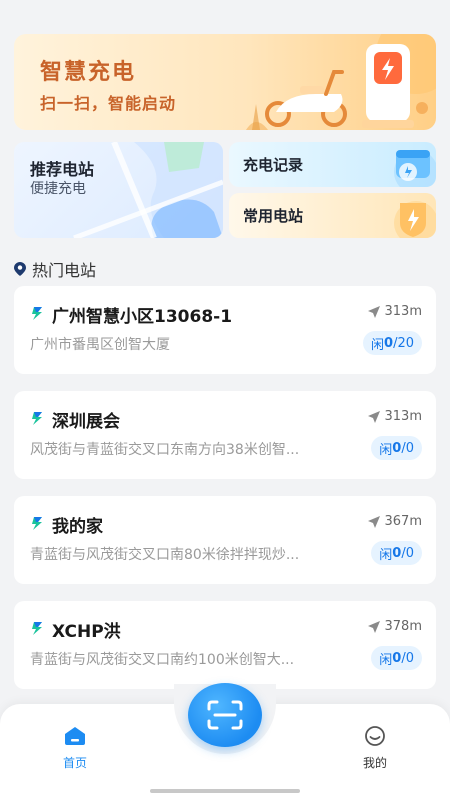 The height and width of the screenshot is (800, 450). What do you see at coordinates (341, 82) in the screenshot?
I see `charging-scooter-illustration` at bounding box center [341, 82].